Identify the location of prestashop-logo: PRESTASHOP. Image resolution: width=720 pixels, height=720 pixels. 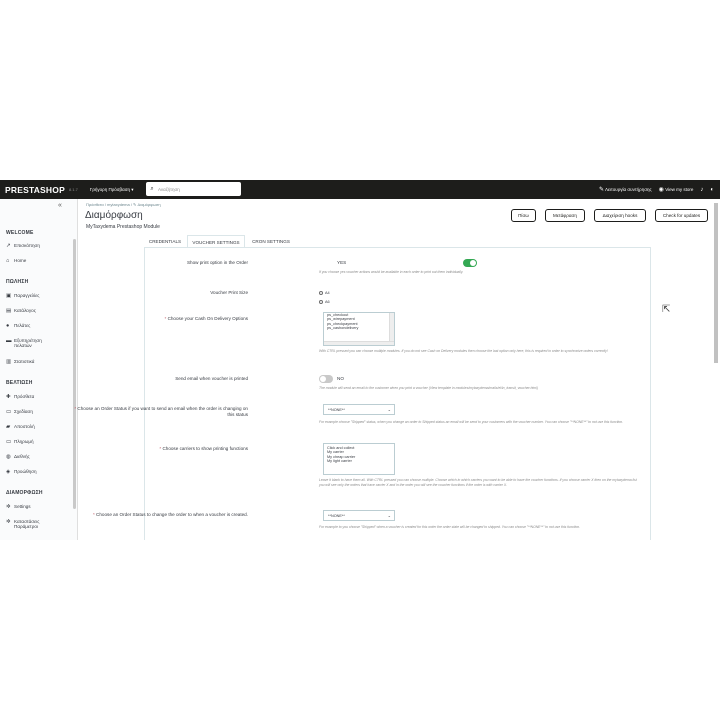
(35, 190).